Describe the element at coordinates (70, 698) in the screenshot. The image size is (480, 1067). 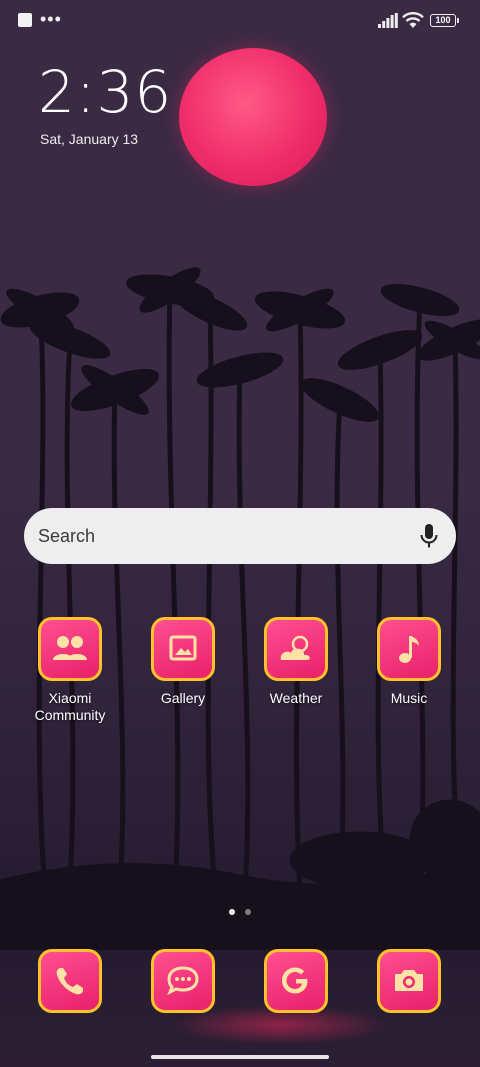
I see `app-label-line1: Xiaomi` at that location.